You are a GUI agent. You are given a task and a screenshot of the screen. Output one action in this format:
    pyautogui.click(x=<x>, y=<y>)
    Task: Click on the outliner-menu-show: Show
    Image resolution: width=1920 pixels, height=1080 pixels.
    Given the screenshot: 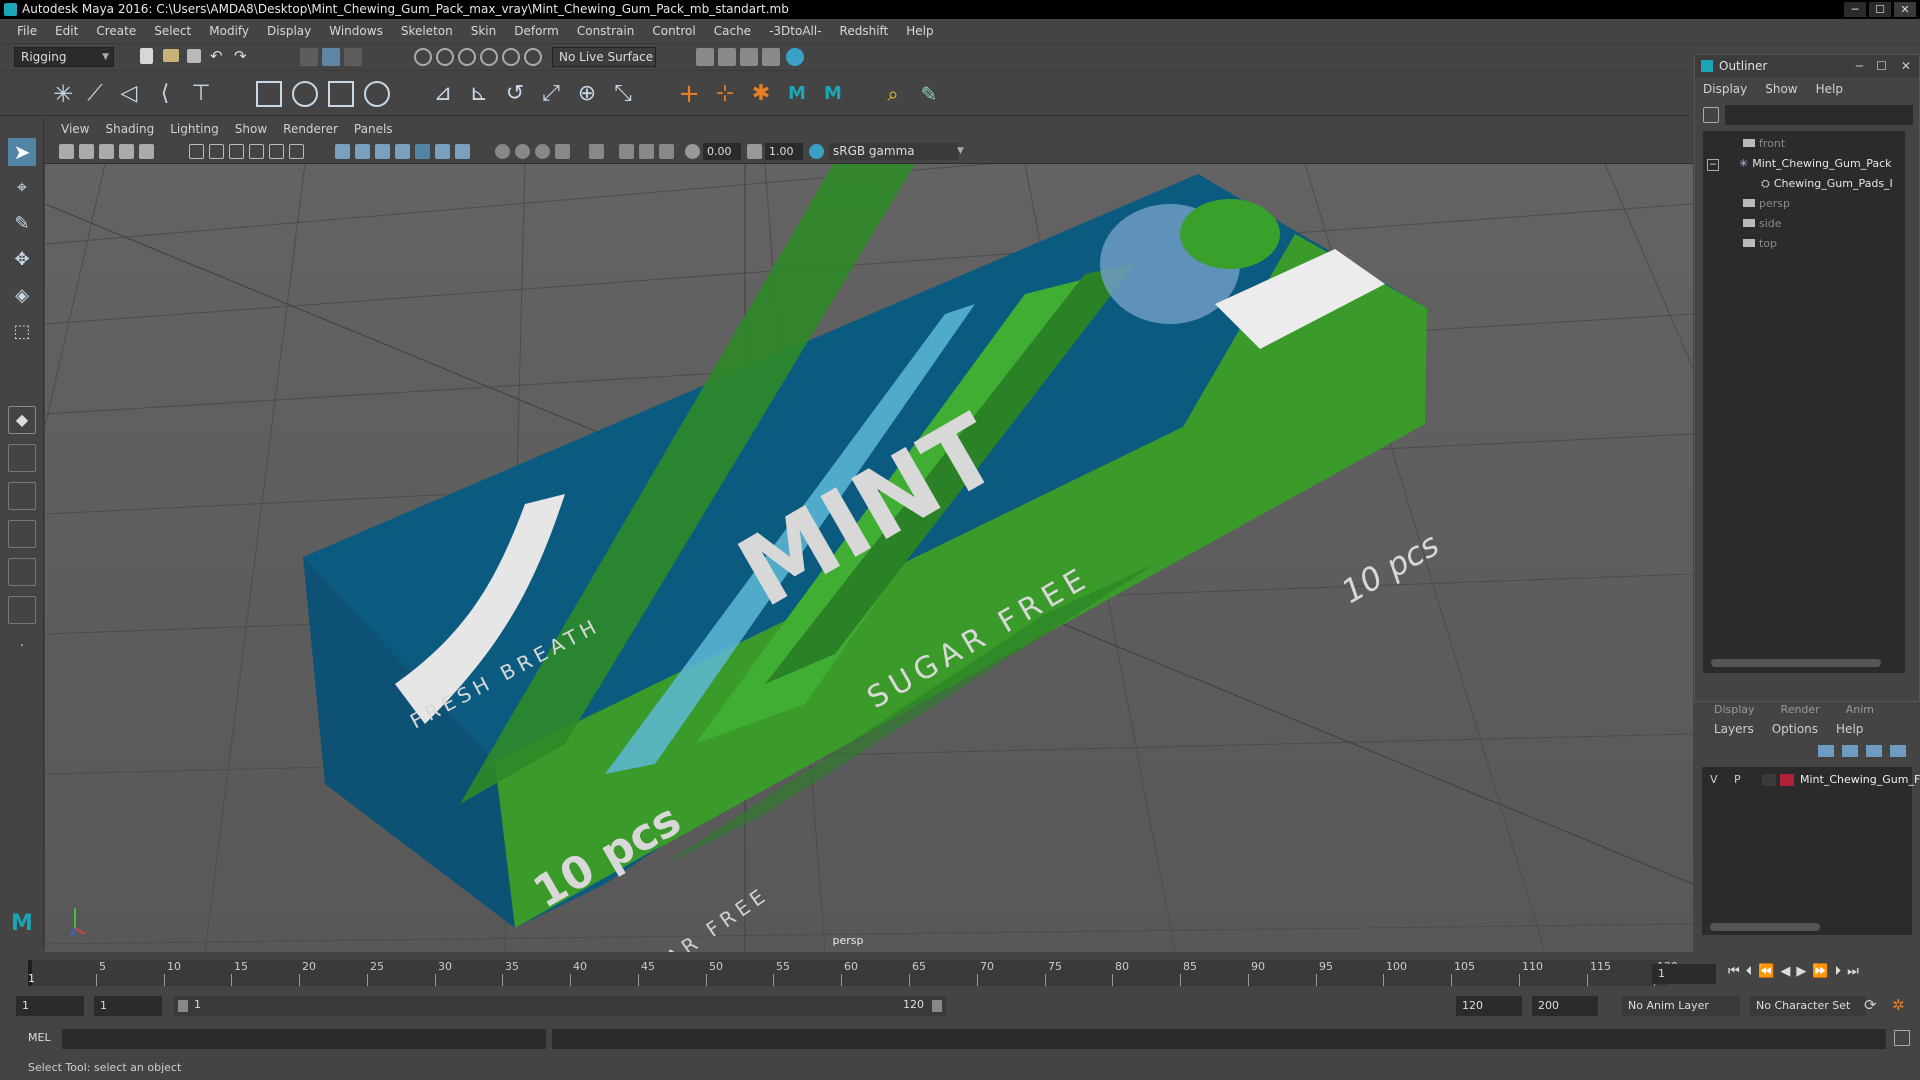 What is the action you would take?
    pyautogui.click(x=1781, y=89)
    